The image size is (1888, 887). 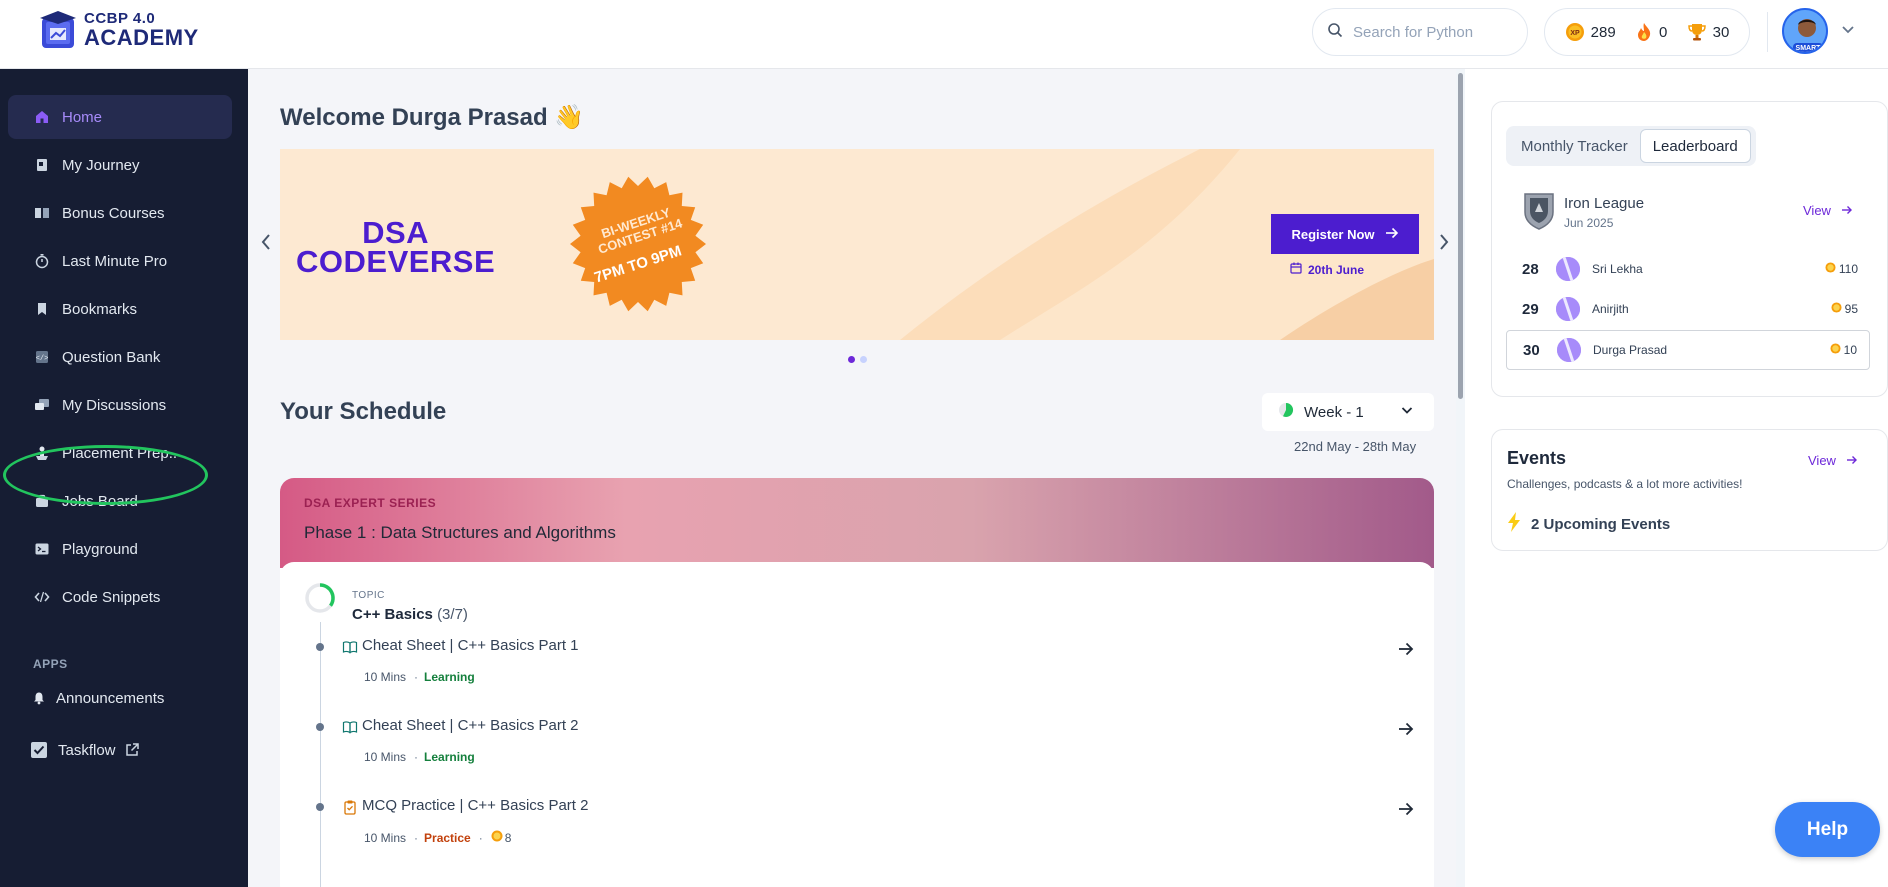 What do you see at coordinates (111, 357) in the screenshot?
I see `sidebar-item-label: Question Bank` at bounding box center [111, 357].